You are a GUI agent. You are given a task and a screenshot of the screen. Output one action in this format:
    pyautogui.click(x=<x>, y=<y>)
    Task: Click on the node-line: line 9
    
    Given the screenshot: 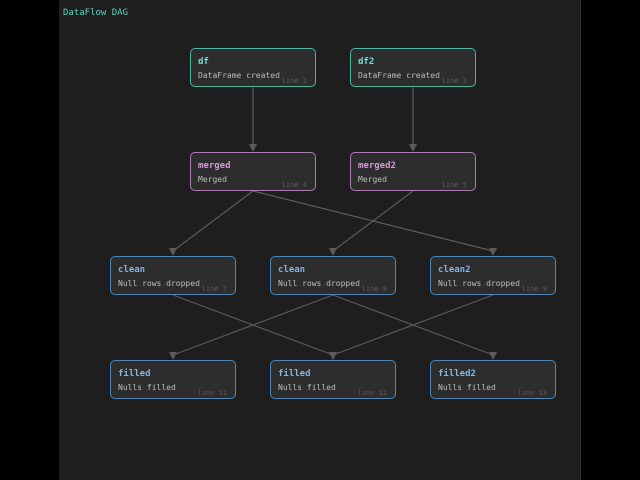 What is the action you would take?
    pyautogui.click(x=534, y=289)
    